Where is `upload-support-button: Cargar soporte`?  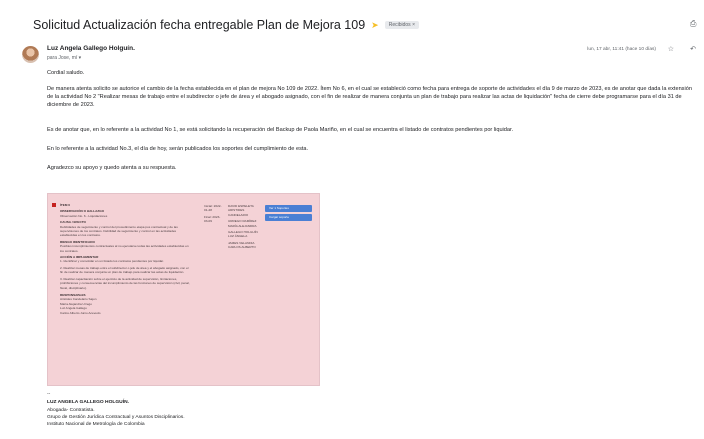 upload-support-button: Cargar soporte is located at coordinates (288, 217).